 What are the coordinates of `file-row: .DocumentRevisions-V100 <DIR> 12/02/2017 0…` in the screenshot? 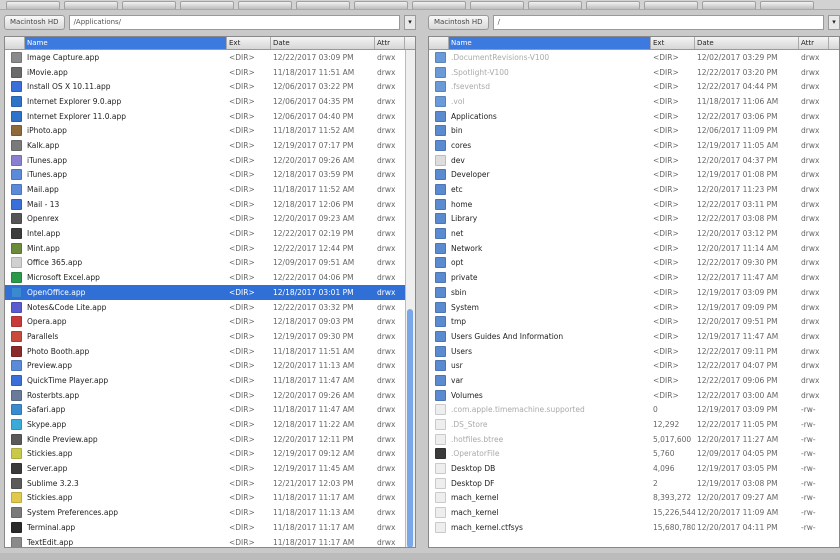 It's located at (634, 57).